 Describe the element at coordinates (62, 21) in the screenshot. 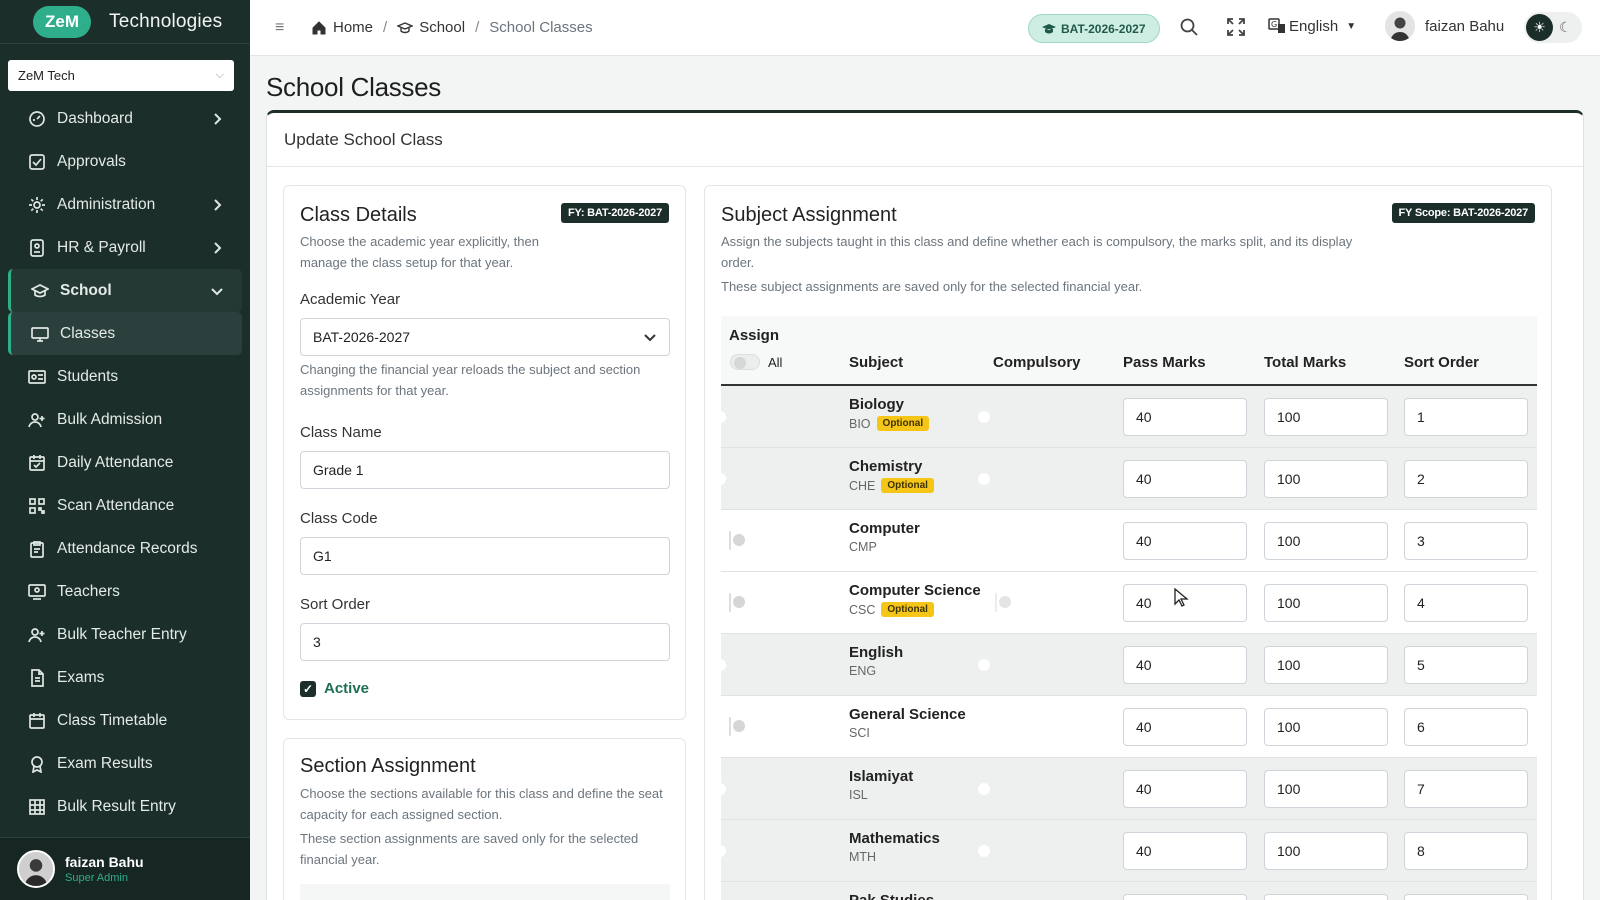

I see `brand-logo: ZeM` at that location.